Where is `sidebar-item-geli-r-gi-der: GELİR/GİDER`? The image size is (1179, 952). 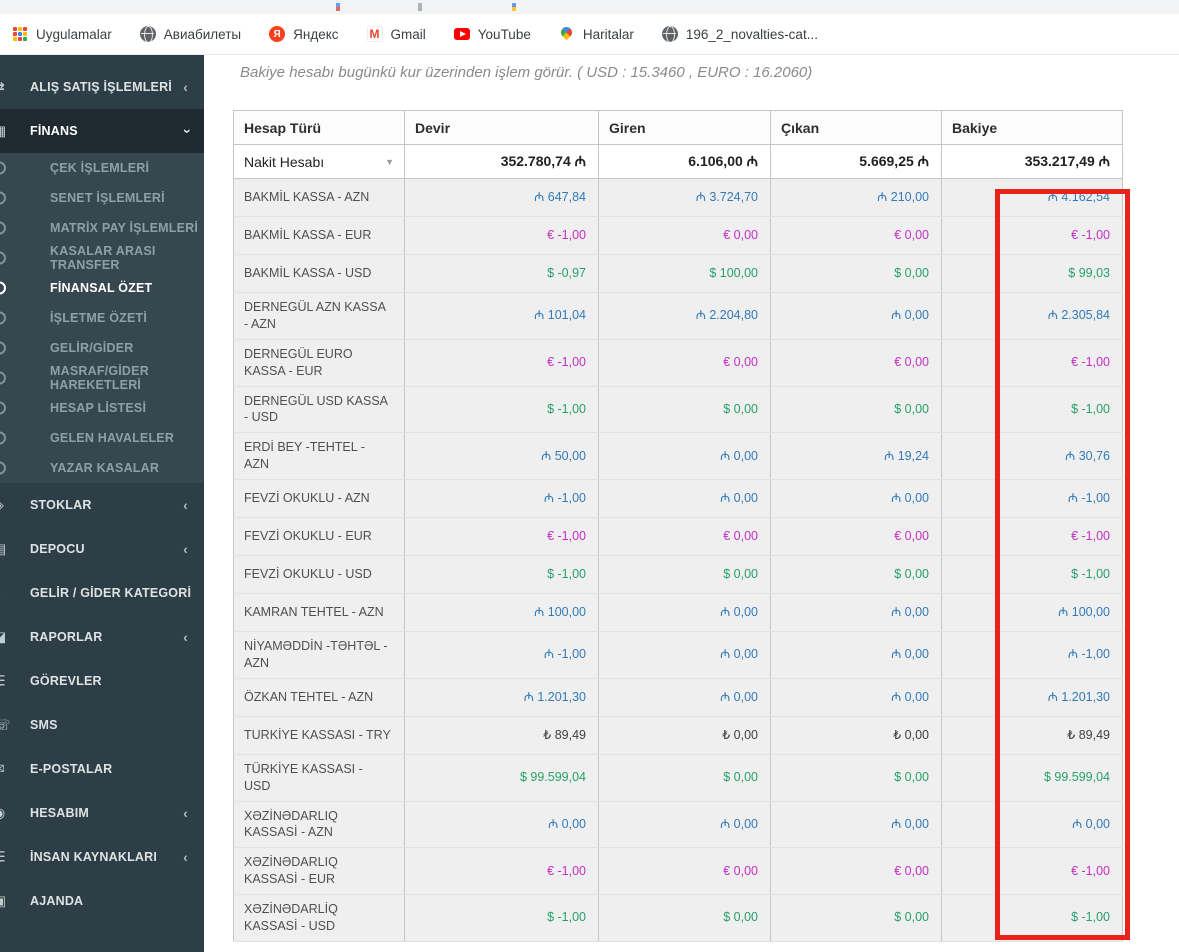
sidebar-item-geli-r-gi-der: GELİR/GİDER is located at coordinates (102, 348).